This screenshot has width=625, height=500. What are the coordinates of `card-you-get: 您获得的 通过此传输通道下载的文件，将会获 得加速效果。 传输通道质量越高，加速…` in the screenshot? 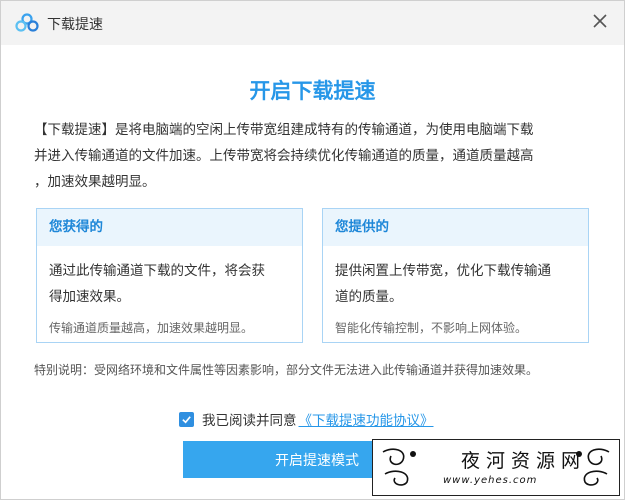 It's located at (169, 275).